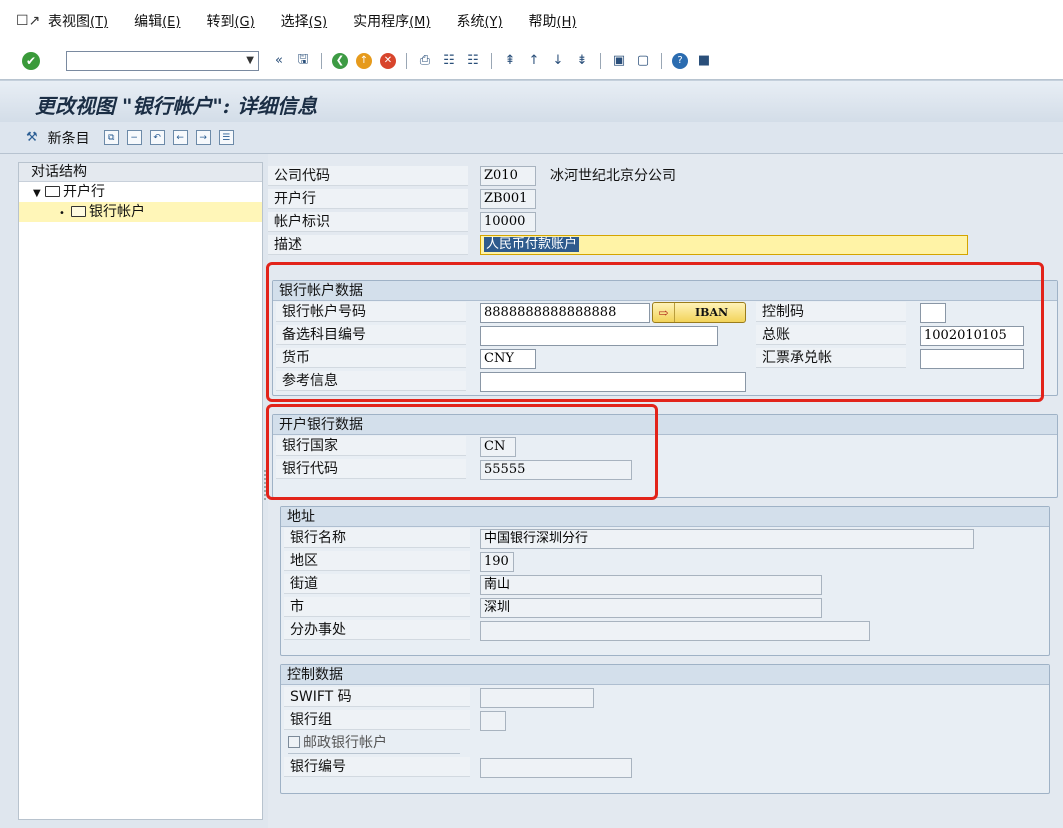 The width and height of the screenshot is (1063, 828). I want to click on swift-field, so click(537, 698).